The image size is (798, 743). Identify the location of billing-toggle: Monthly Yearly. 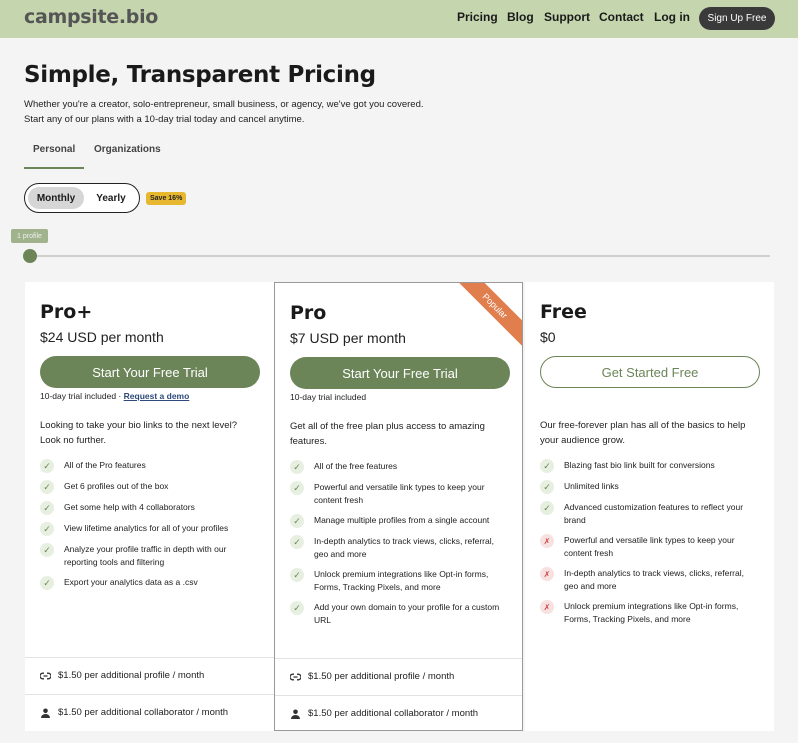
(82, 198).